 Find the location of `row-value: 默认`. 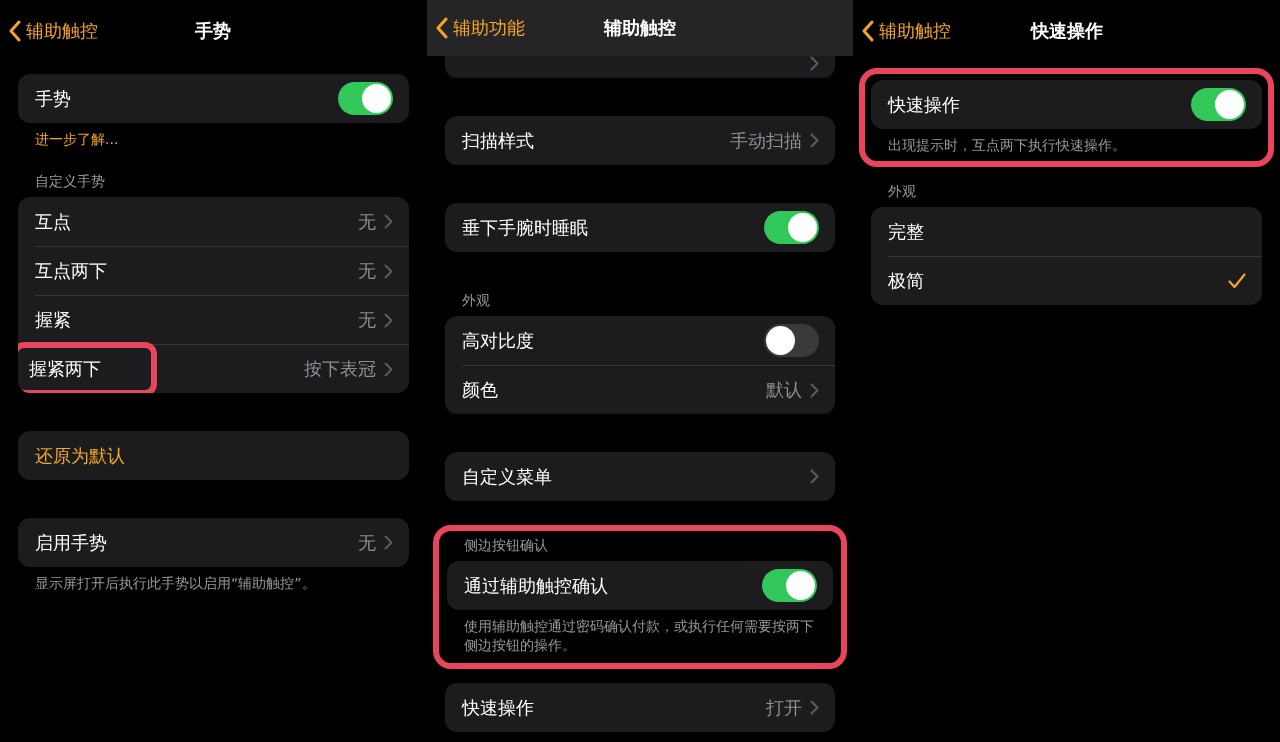

row-value: 默认 is located at coordinates (784, 390).